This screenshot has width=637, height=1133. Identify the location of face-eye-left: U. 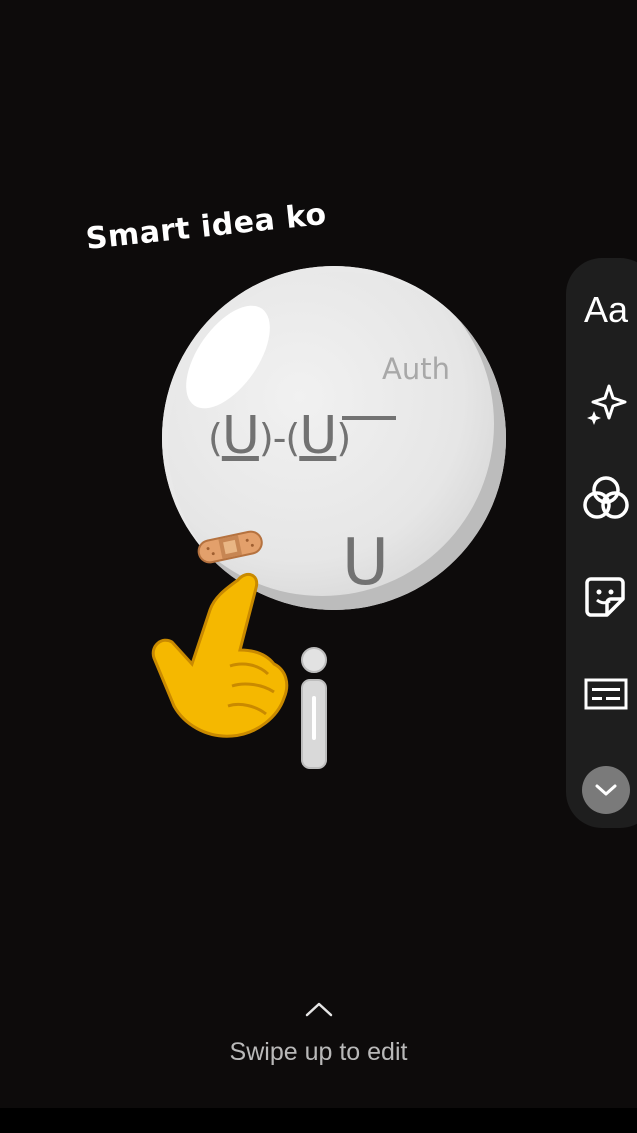
(240, 436).